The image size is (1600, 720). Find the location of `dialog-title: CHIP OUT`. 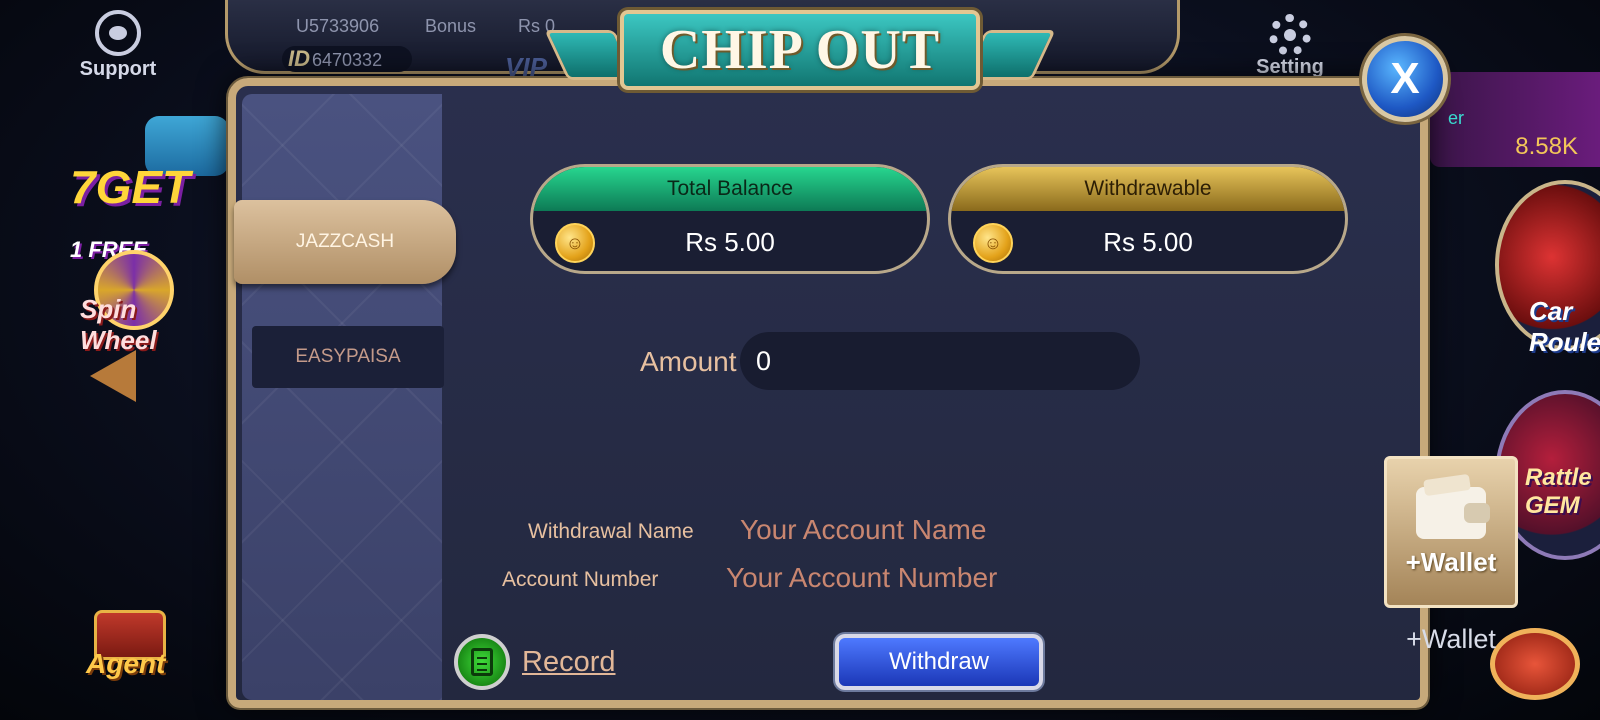

dialog-title: CHIP OUT is located at coordinates (800, 50).